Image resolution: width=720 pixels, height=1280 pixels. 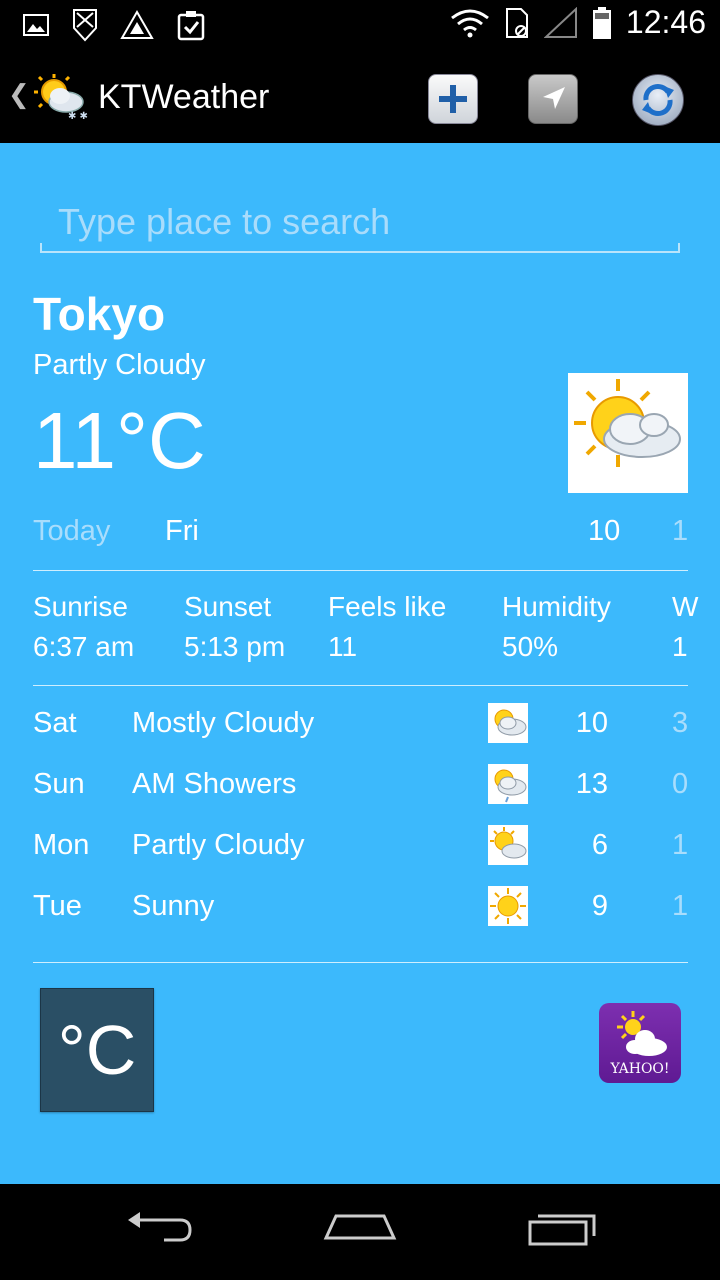 What do you see at coordinates (640, 1069) in the screenshot?
I see `yahoo-label: YAHOO!` at bounding box center [640, 1069].